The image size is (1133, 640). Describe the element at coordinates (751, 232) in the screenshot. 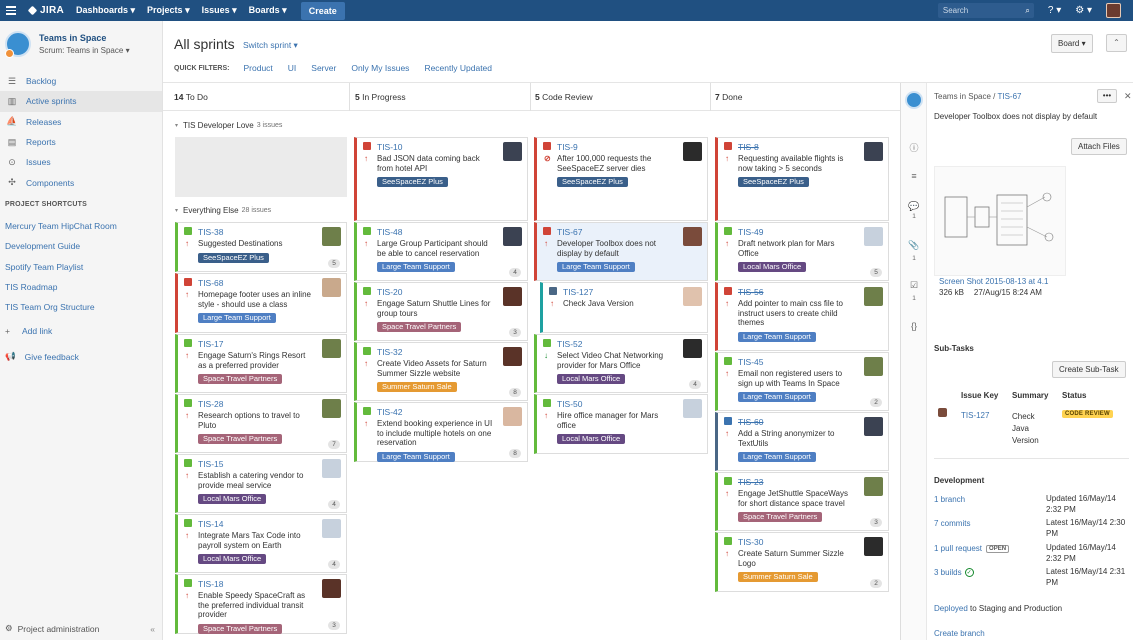

I see `issue-key: TIS-49` at that location.